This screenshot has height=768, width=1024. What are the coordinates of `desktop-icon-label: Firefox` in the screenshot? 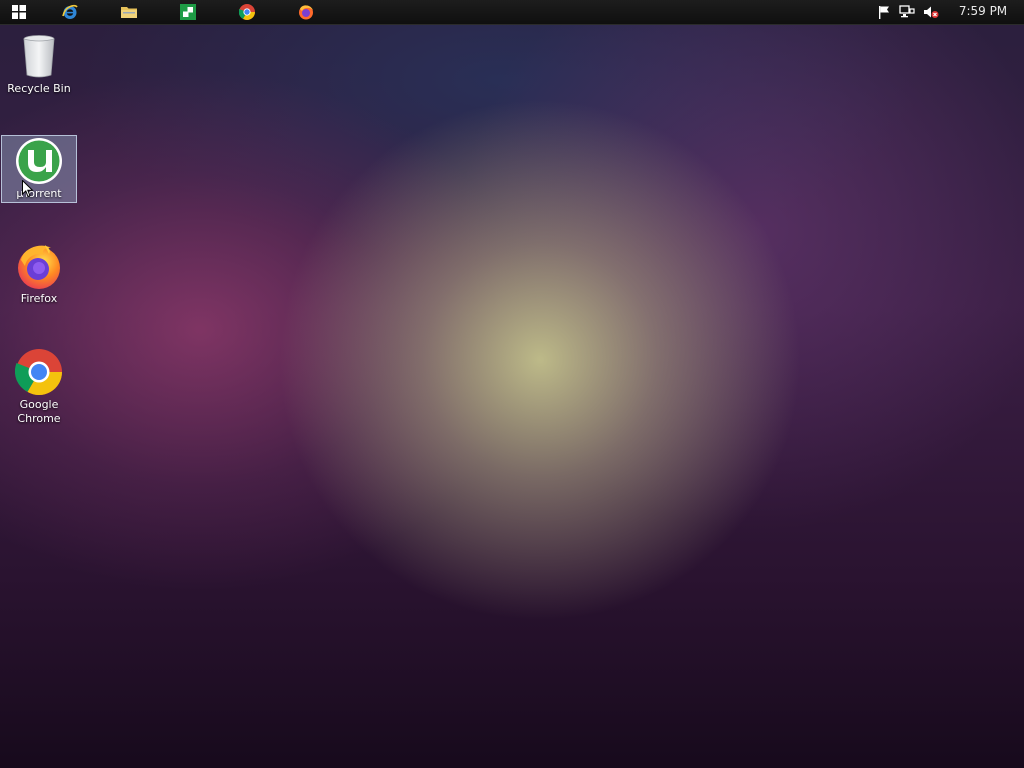 It's located at (39, 298).